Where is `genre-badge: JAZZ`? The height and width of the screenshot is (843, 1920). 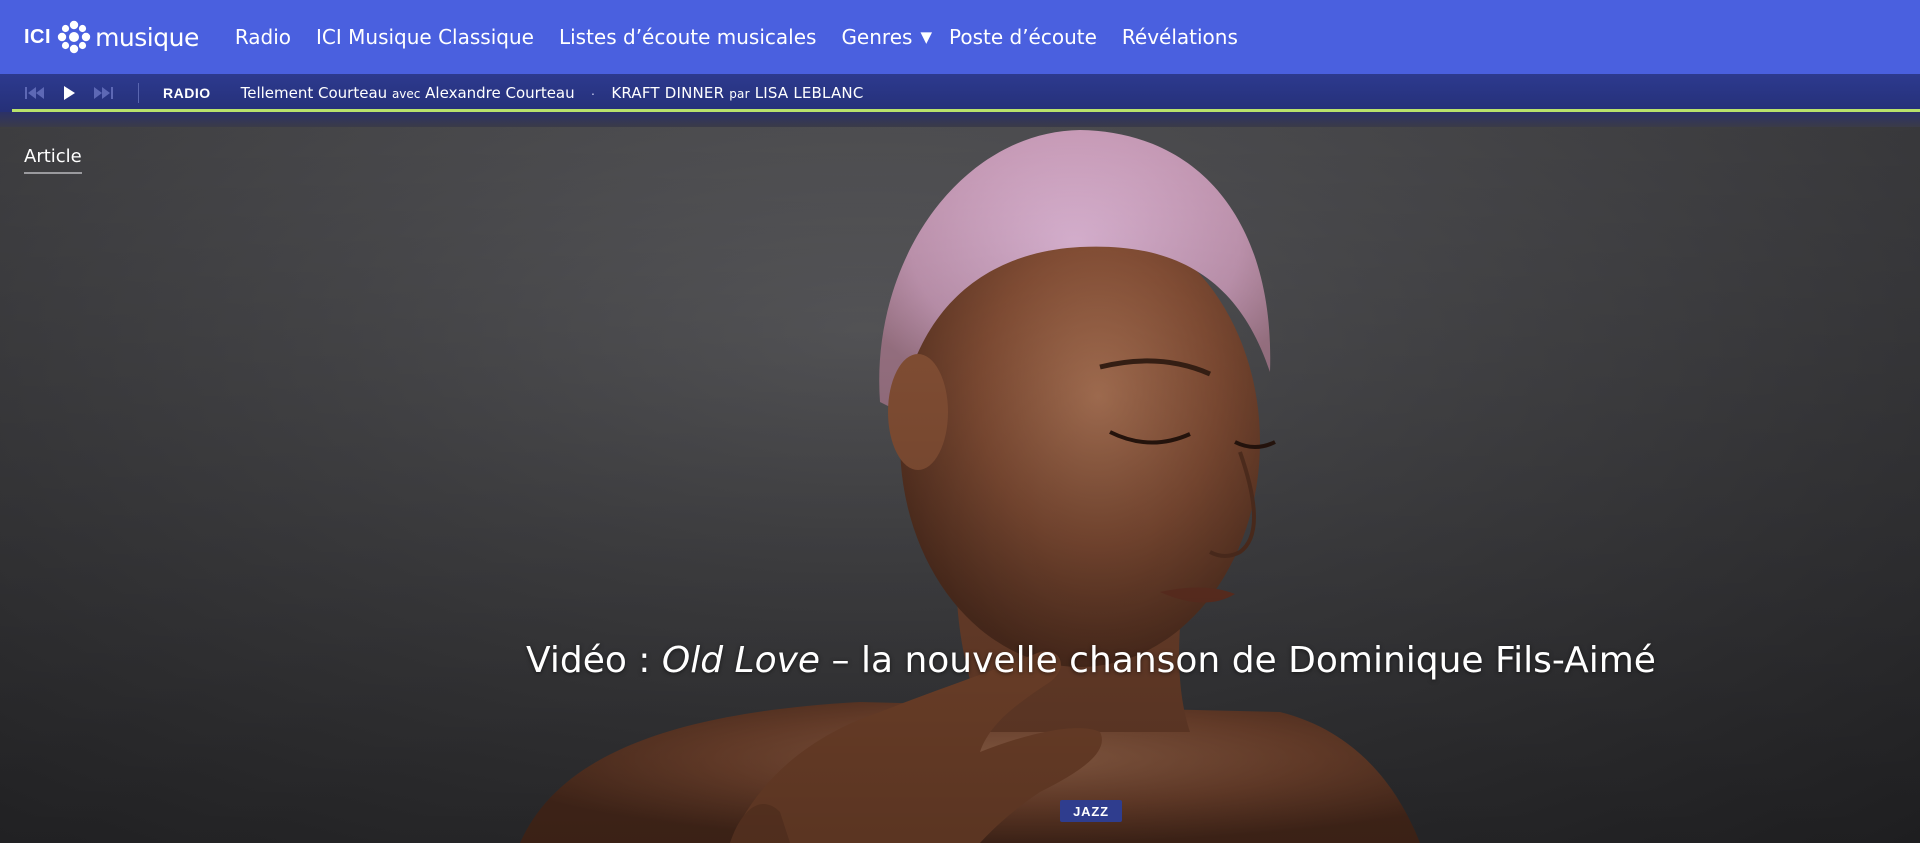 genre-badge: JAZZ is located at coordinates (1091, 811).